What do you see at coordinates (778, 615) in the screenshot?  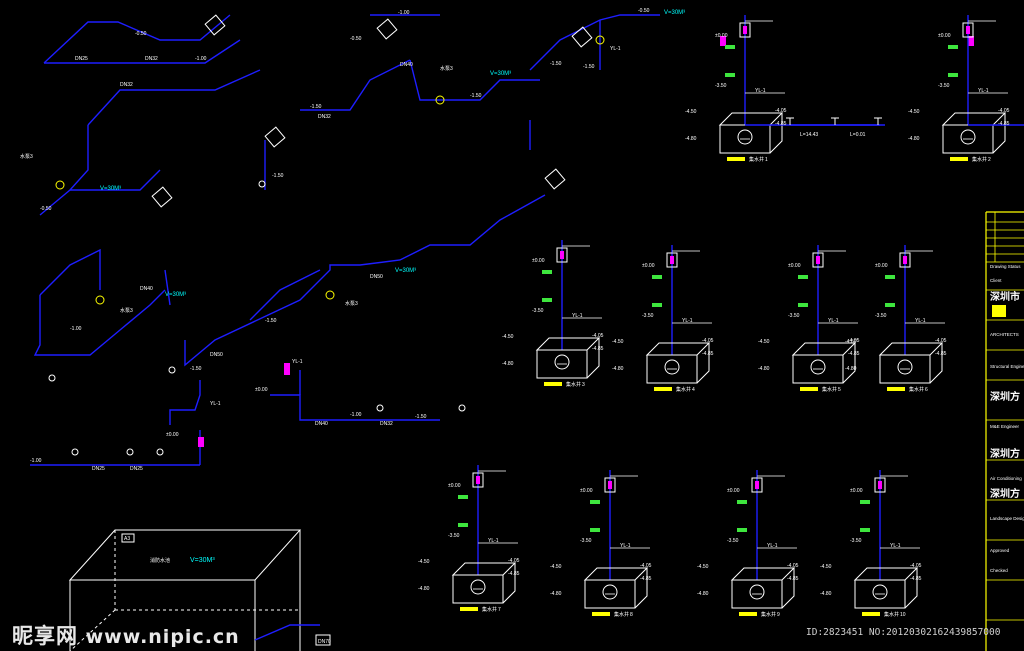 I see `unit-number: 9` at bounding box center [778, 615].